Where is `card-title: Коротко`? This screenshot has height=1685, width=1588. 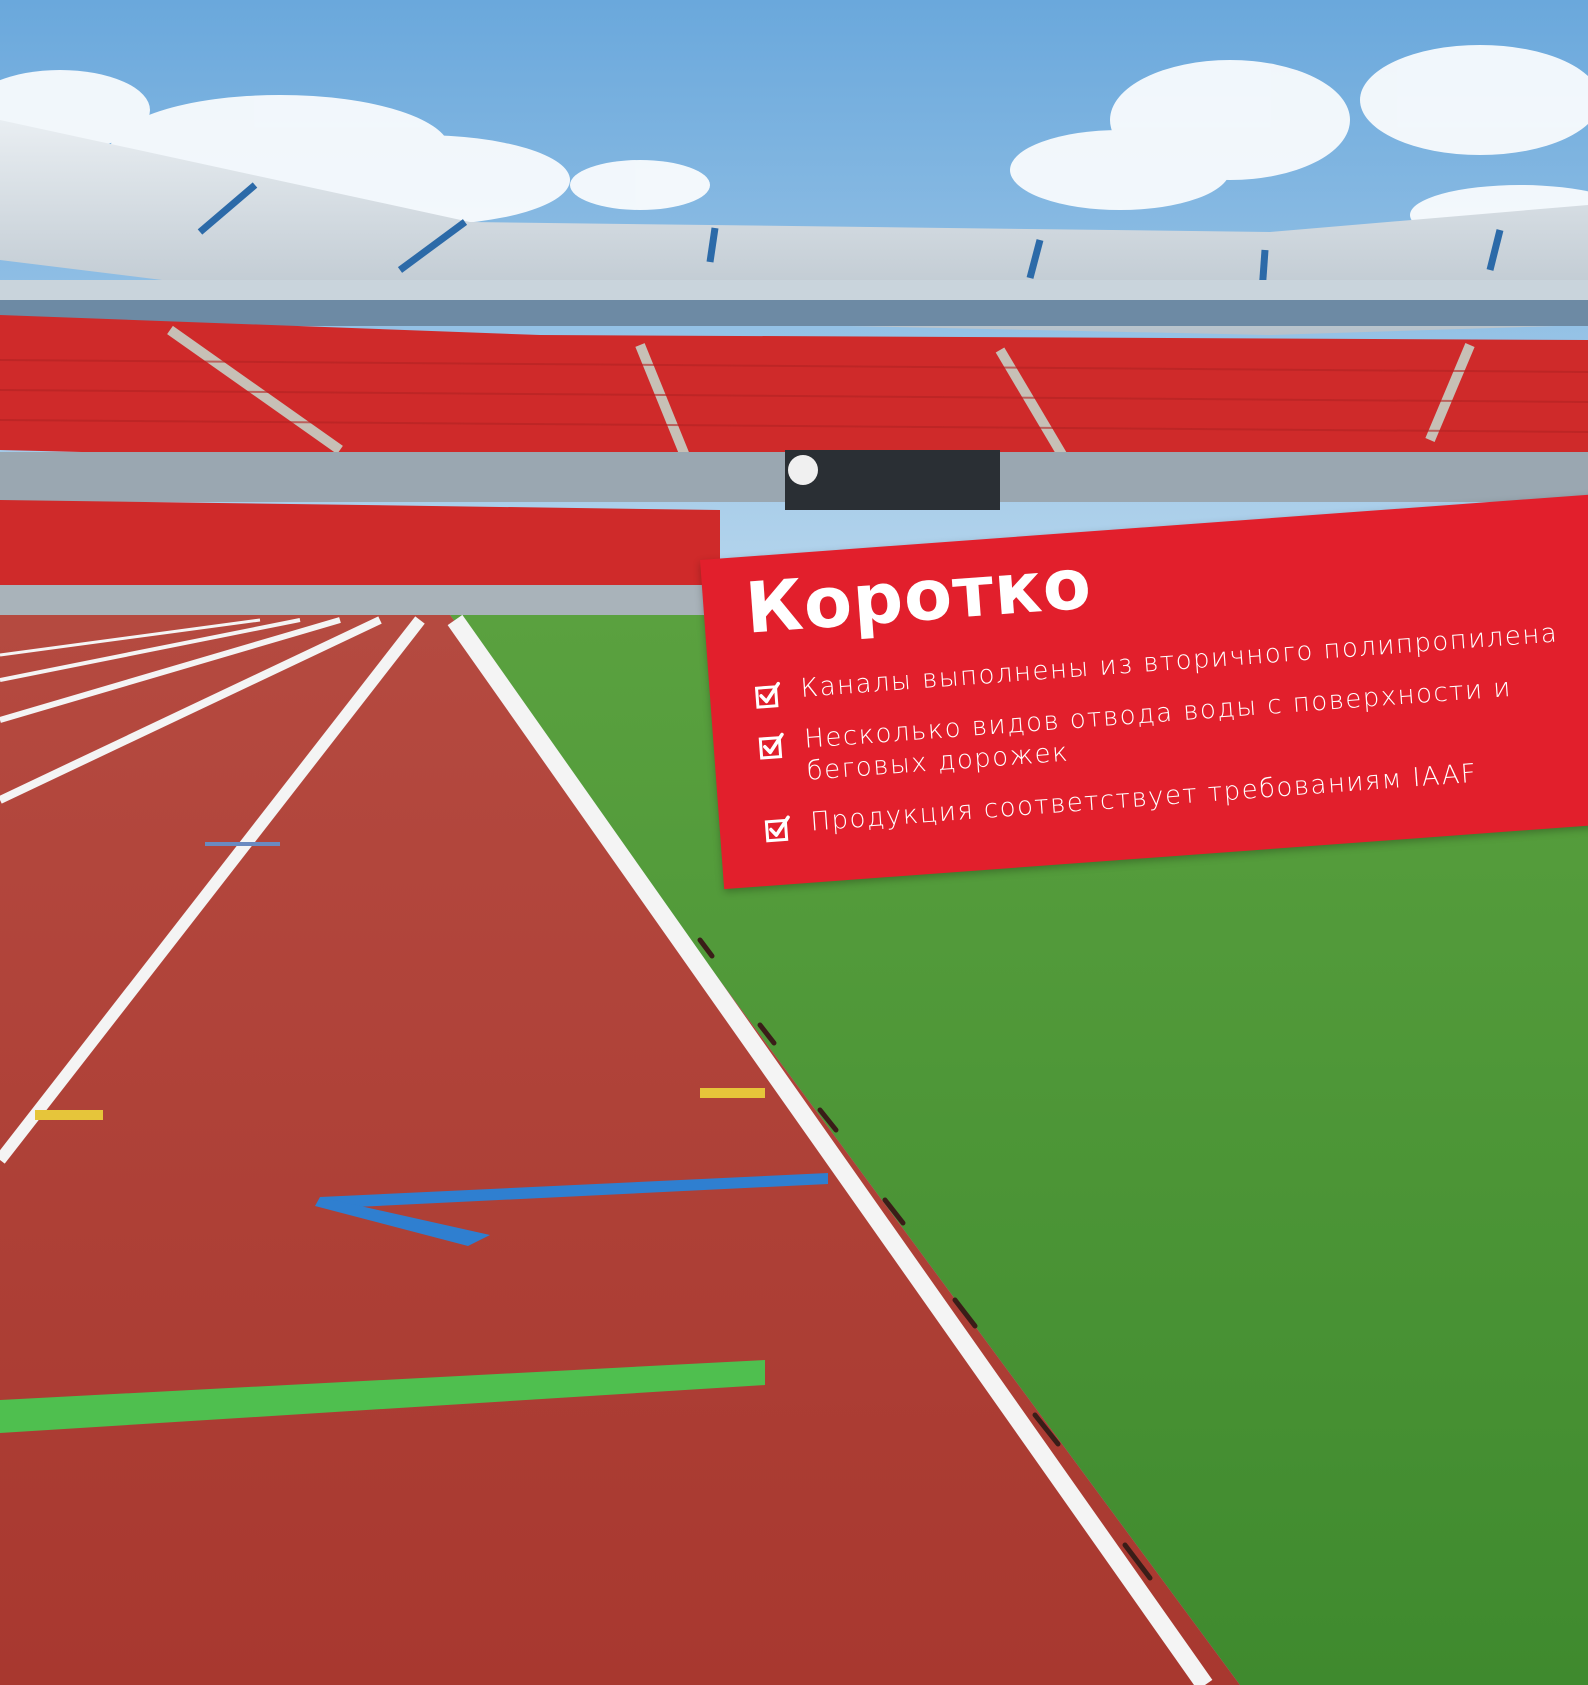 card-title: Коротко is located at coordinates (918, 596).